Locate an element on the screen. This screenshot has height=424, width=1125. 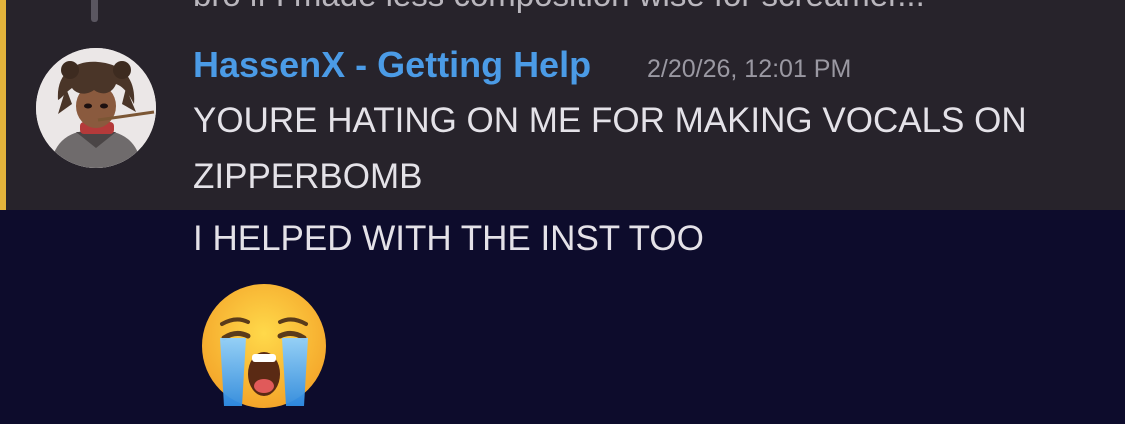
message-timestamp: 2/20/26, 12:01 PM is located at coordinates (749, 69).